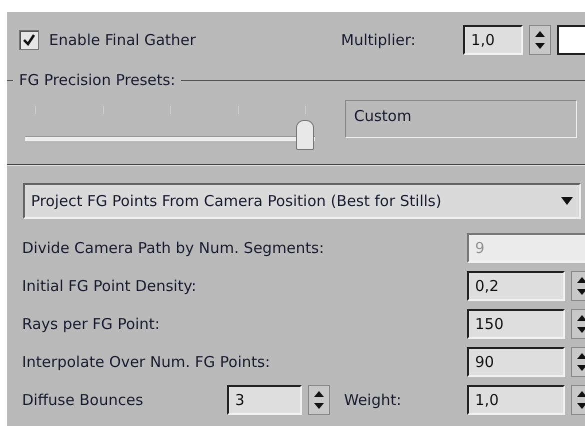 This screenshot has width=585, height=426. I want to click on group-title: FG Precision Presets:, so click(97, 80).